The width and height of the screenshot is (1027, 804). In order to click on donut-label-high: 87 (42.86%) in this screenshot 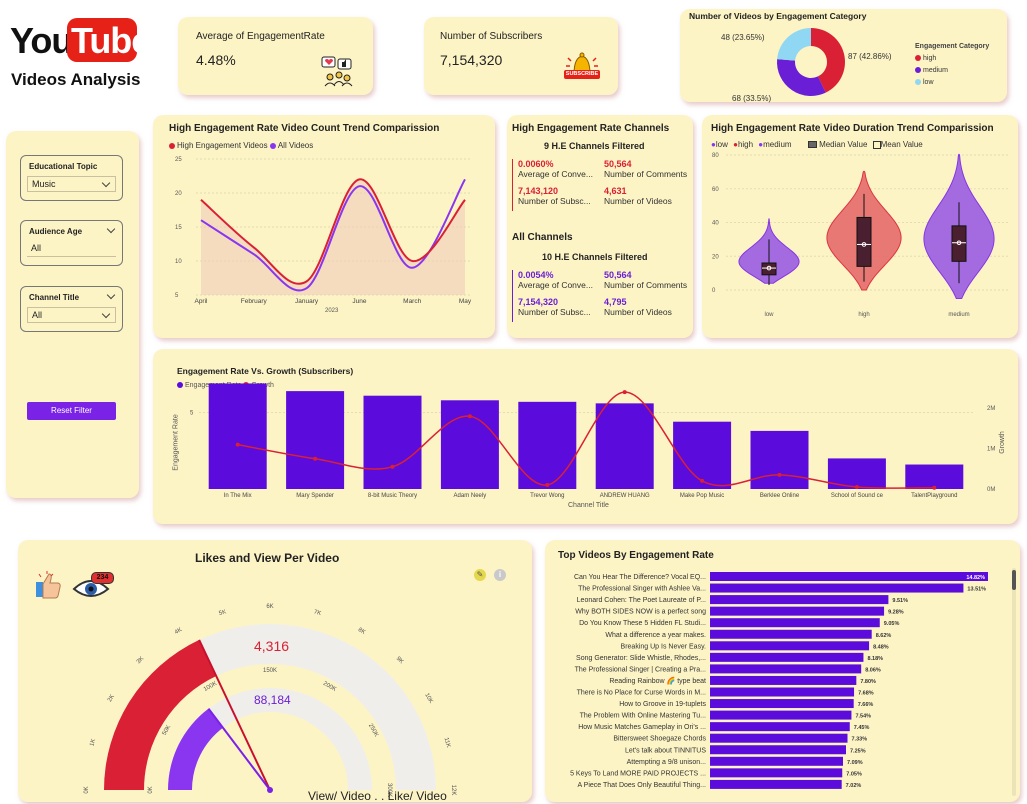, I will do `click(870, 56)`.